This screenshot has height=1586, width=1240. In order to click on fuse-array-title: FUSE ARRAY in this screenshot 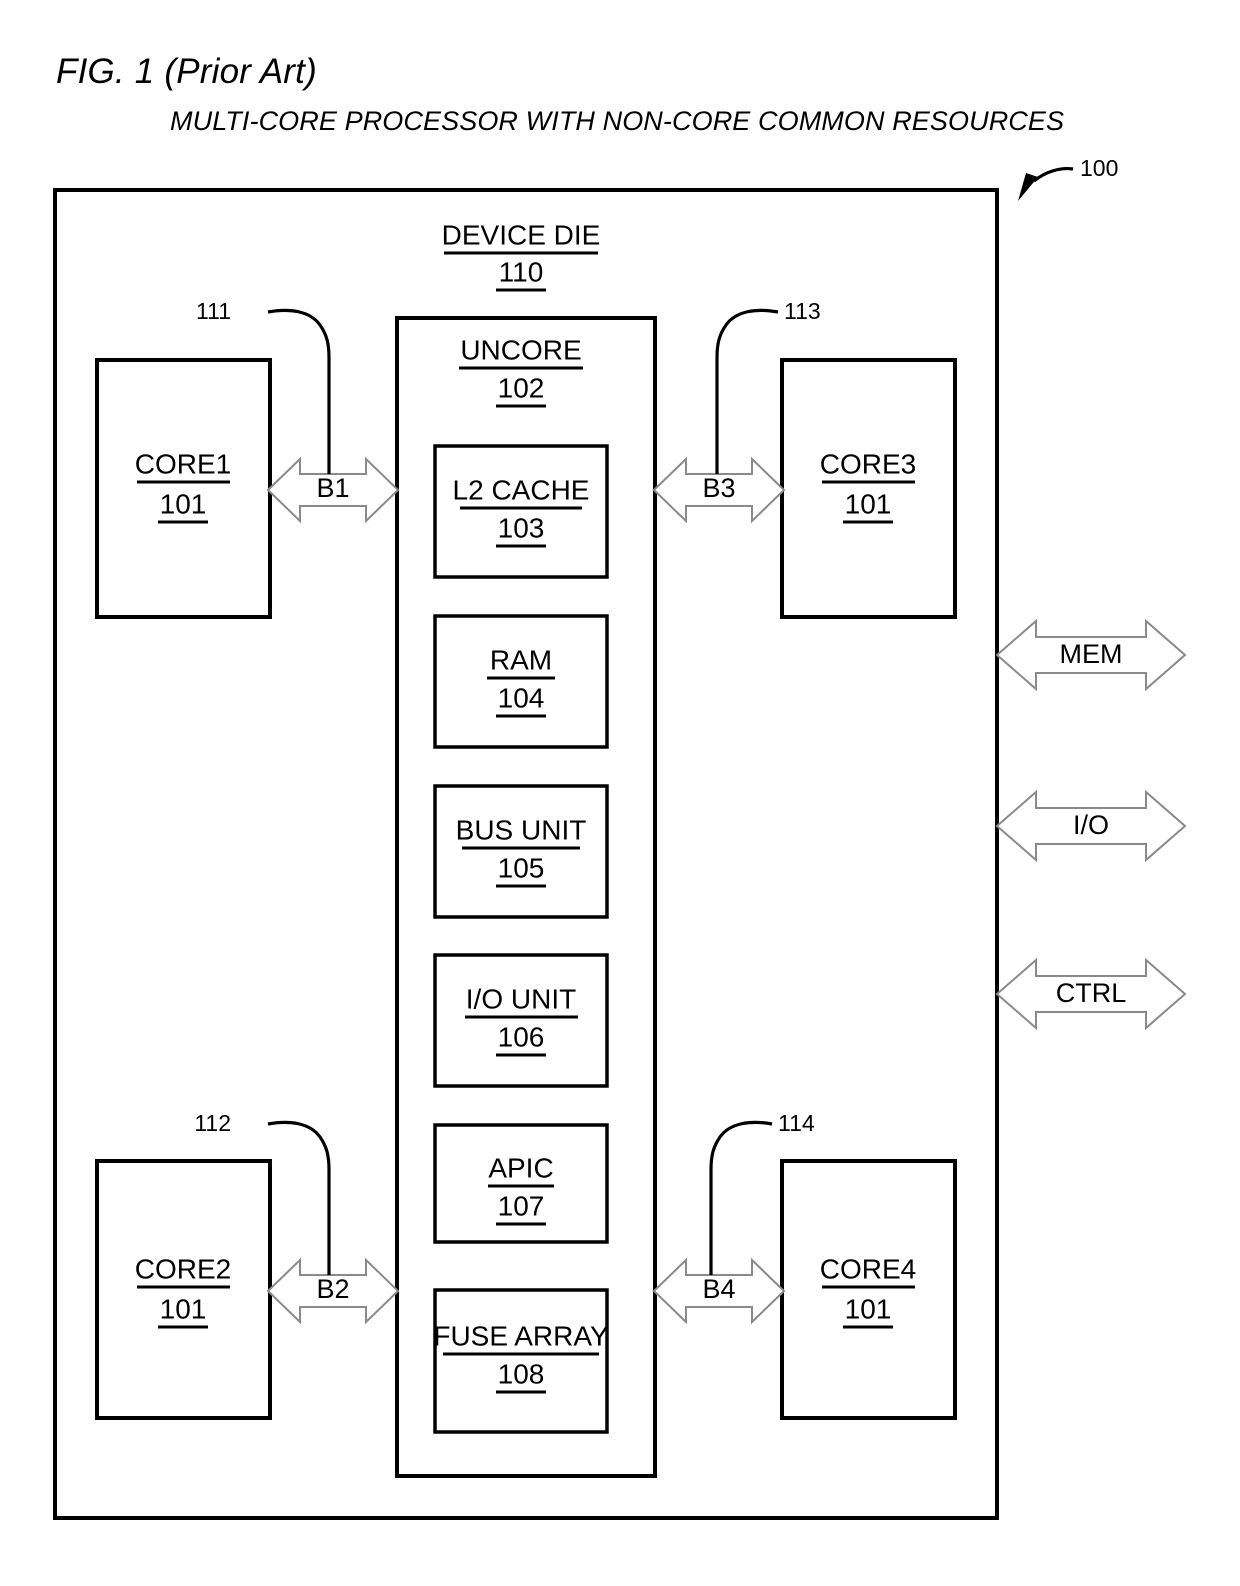, I will do `click(521, 1335)`.